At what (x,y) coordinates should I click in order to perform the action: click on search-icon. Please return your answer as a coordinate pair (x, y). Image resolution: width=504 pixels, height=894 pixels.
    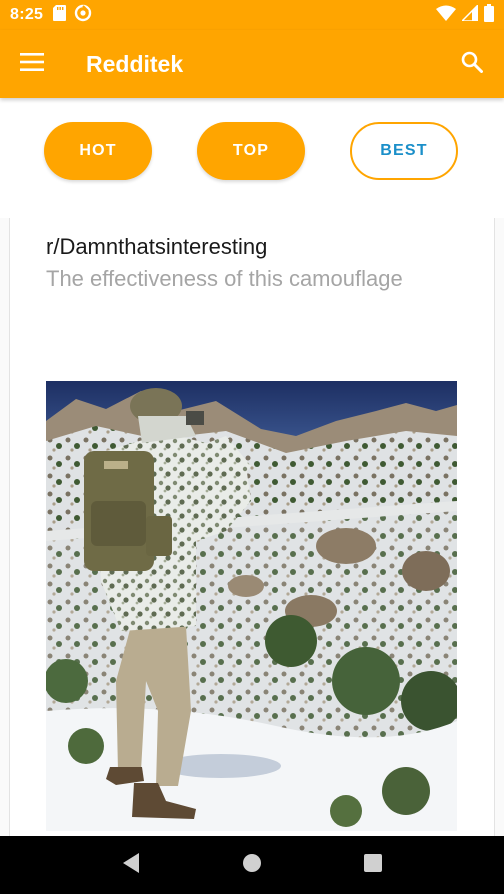
    Looking at the image, I should click on (472, 64).